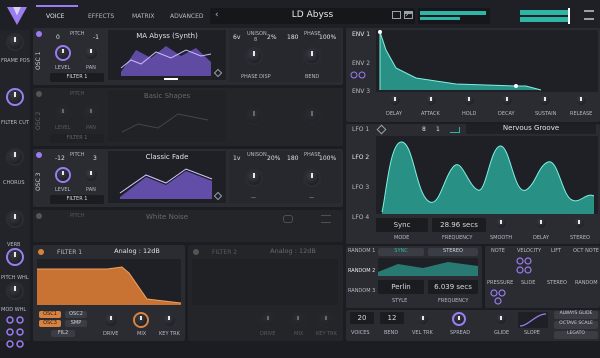 The image size is (600, 358). Describe the element at coordinates (453, 287) in the screenshot. I see `random-frequency-value: 6.039 secs` at that location.